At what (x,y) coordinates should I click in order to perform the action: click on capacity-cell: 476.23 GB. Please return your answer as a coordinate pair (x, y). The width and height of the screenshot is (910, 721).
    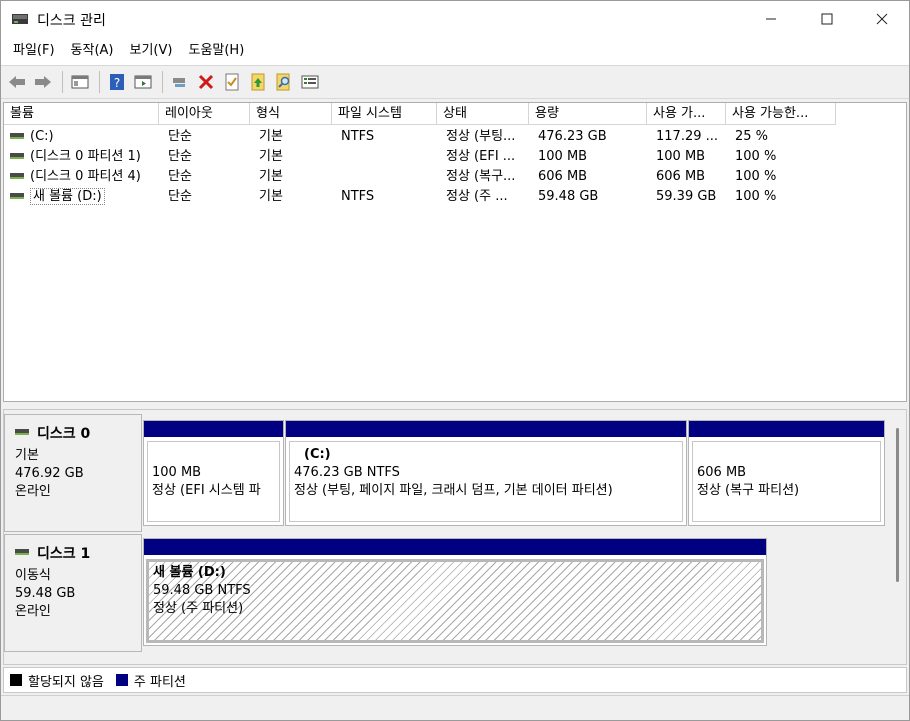
    Looking at the image, I should click on (572, 136).